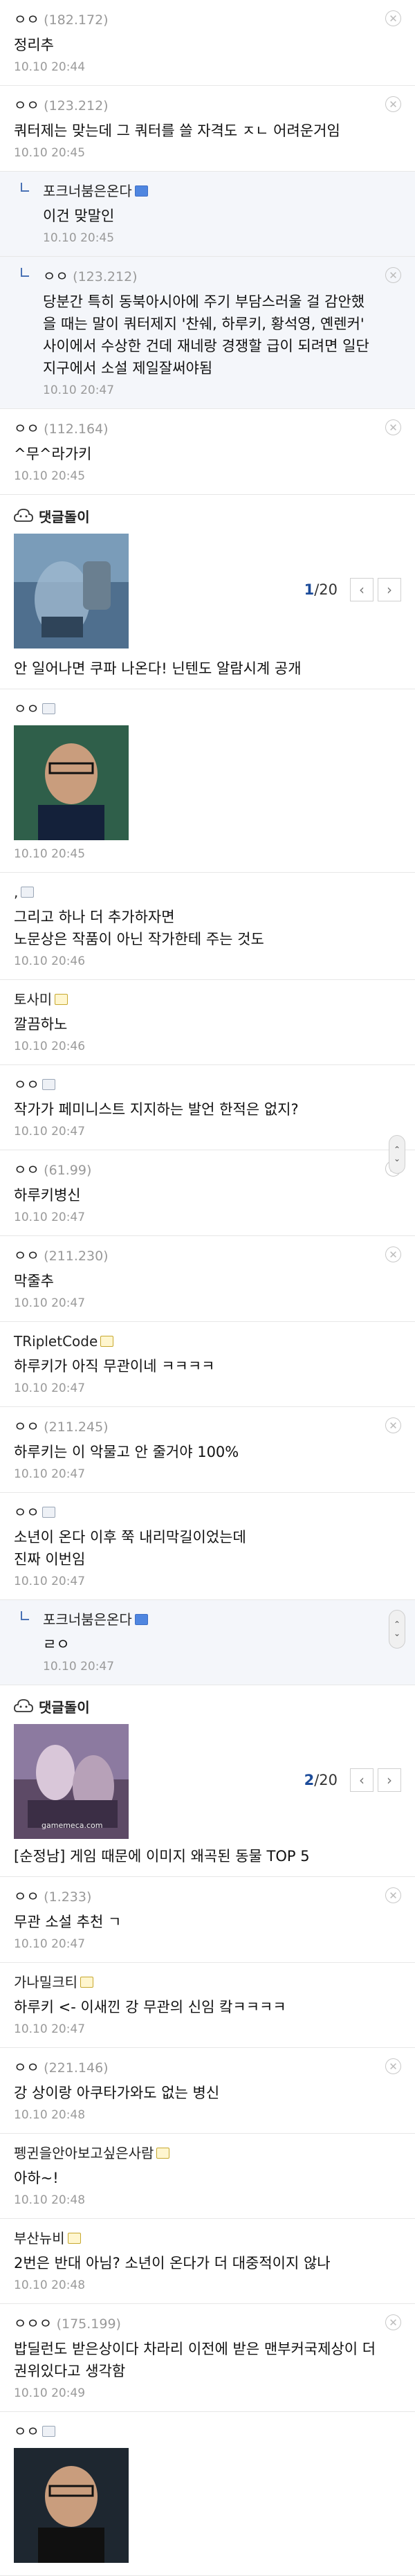  What do you see at coordinates (33, 999) in the screenshot?
I see `comment-author: 토사미` at bounding box center [33, 999].